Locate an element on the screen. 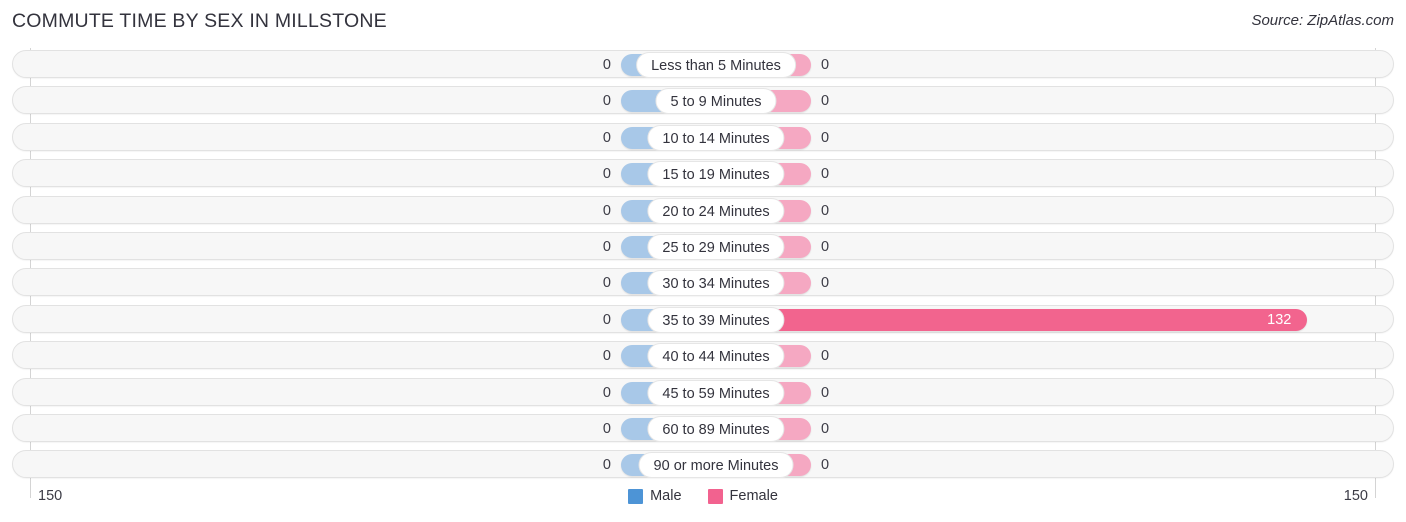  row-bars: 0 132 35 to 39 Minutes is located at coordinates (709, 320).